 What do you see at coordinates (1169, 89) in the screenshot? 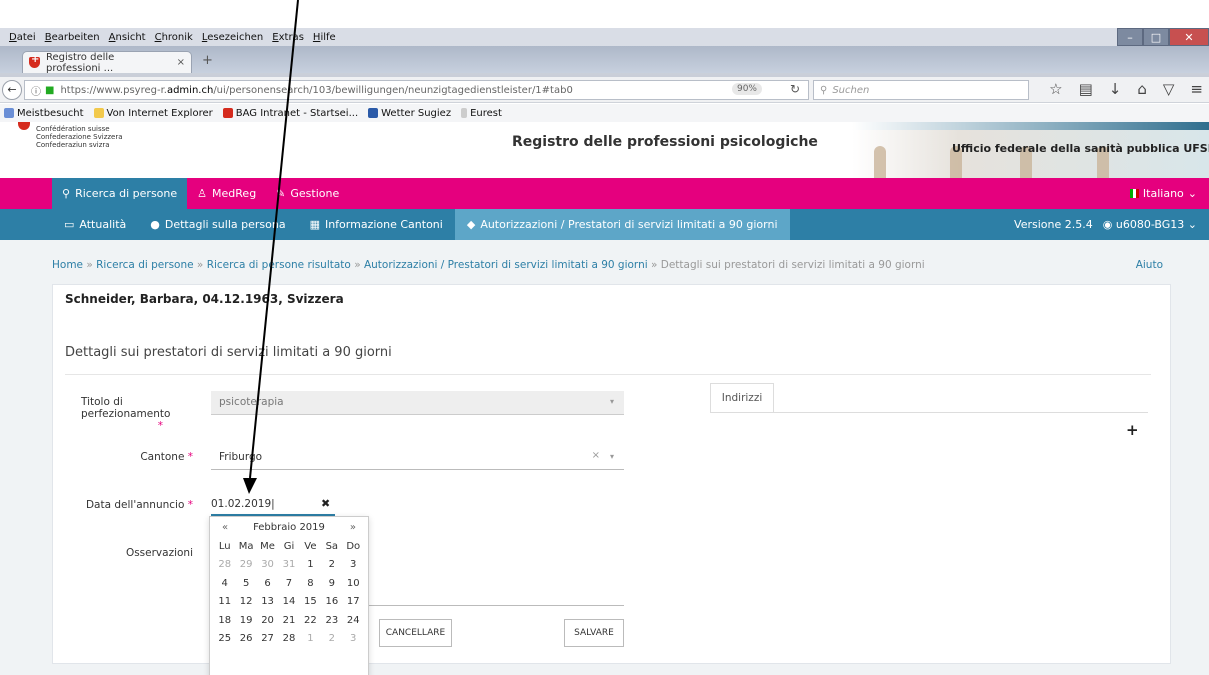
I see `pocket-icon: ▽` at bounding box center [1169, 89].